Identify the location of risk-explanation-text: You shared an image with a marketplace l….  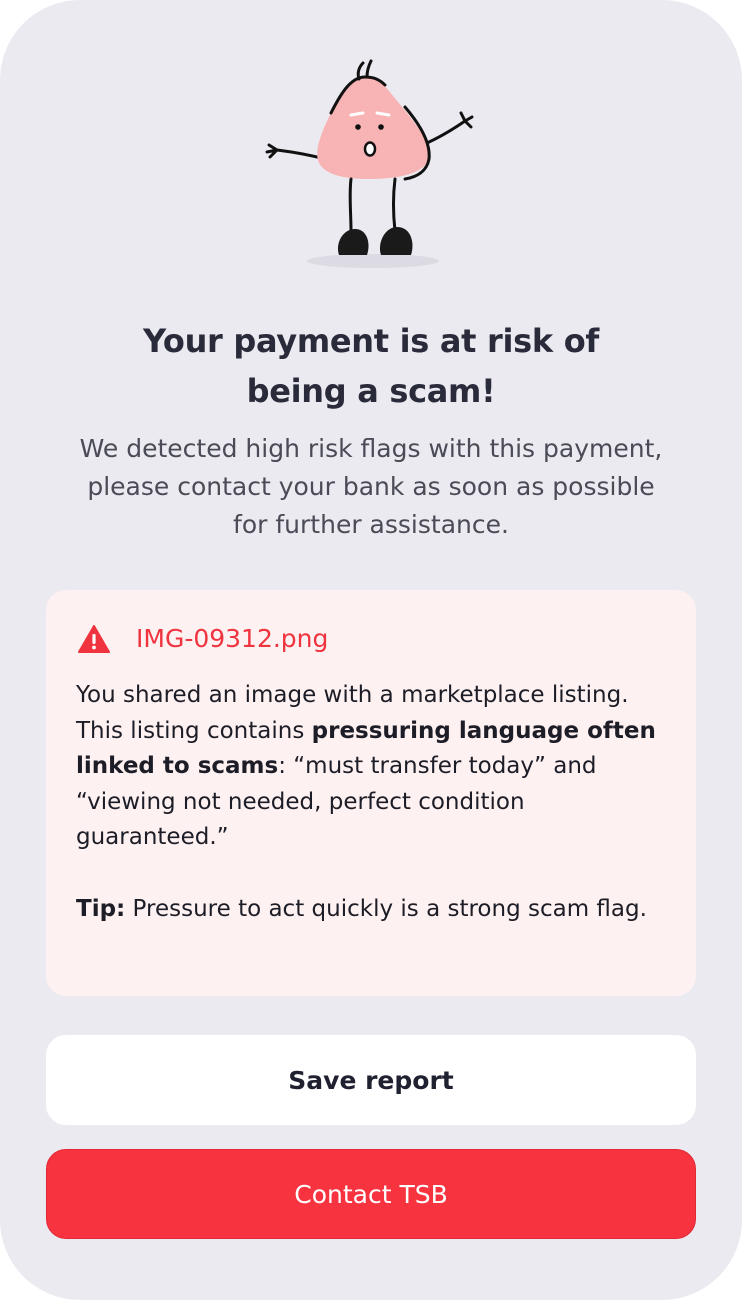
(376, 767).